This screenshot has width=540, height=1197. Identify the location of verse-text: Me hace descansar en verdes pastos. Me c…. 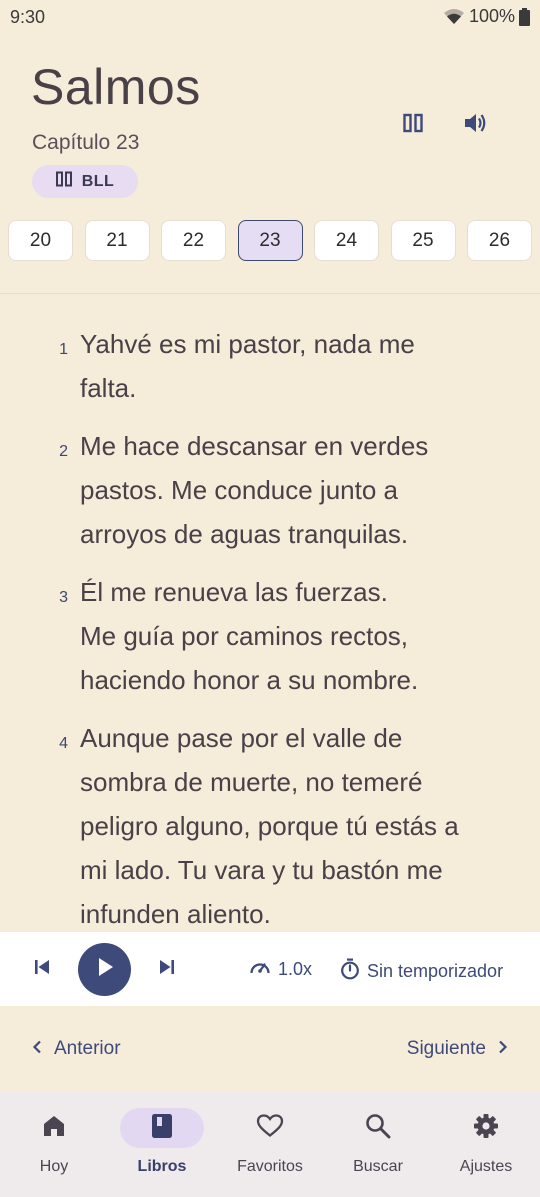
(300, 490).